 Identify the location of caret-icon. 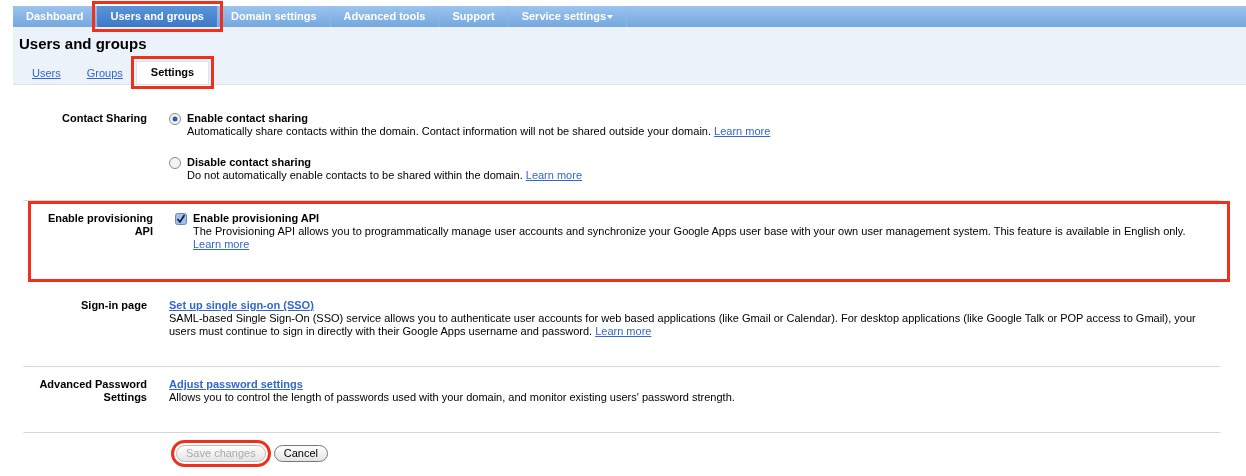
(610, 17).